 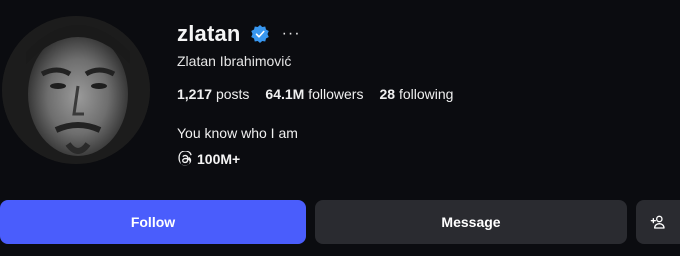 I want to click on posts-count: 1,217 posts, so click(x=213, y=94).